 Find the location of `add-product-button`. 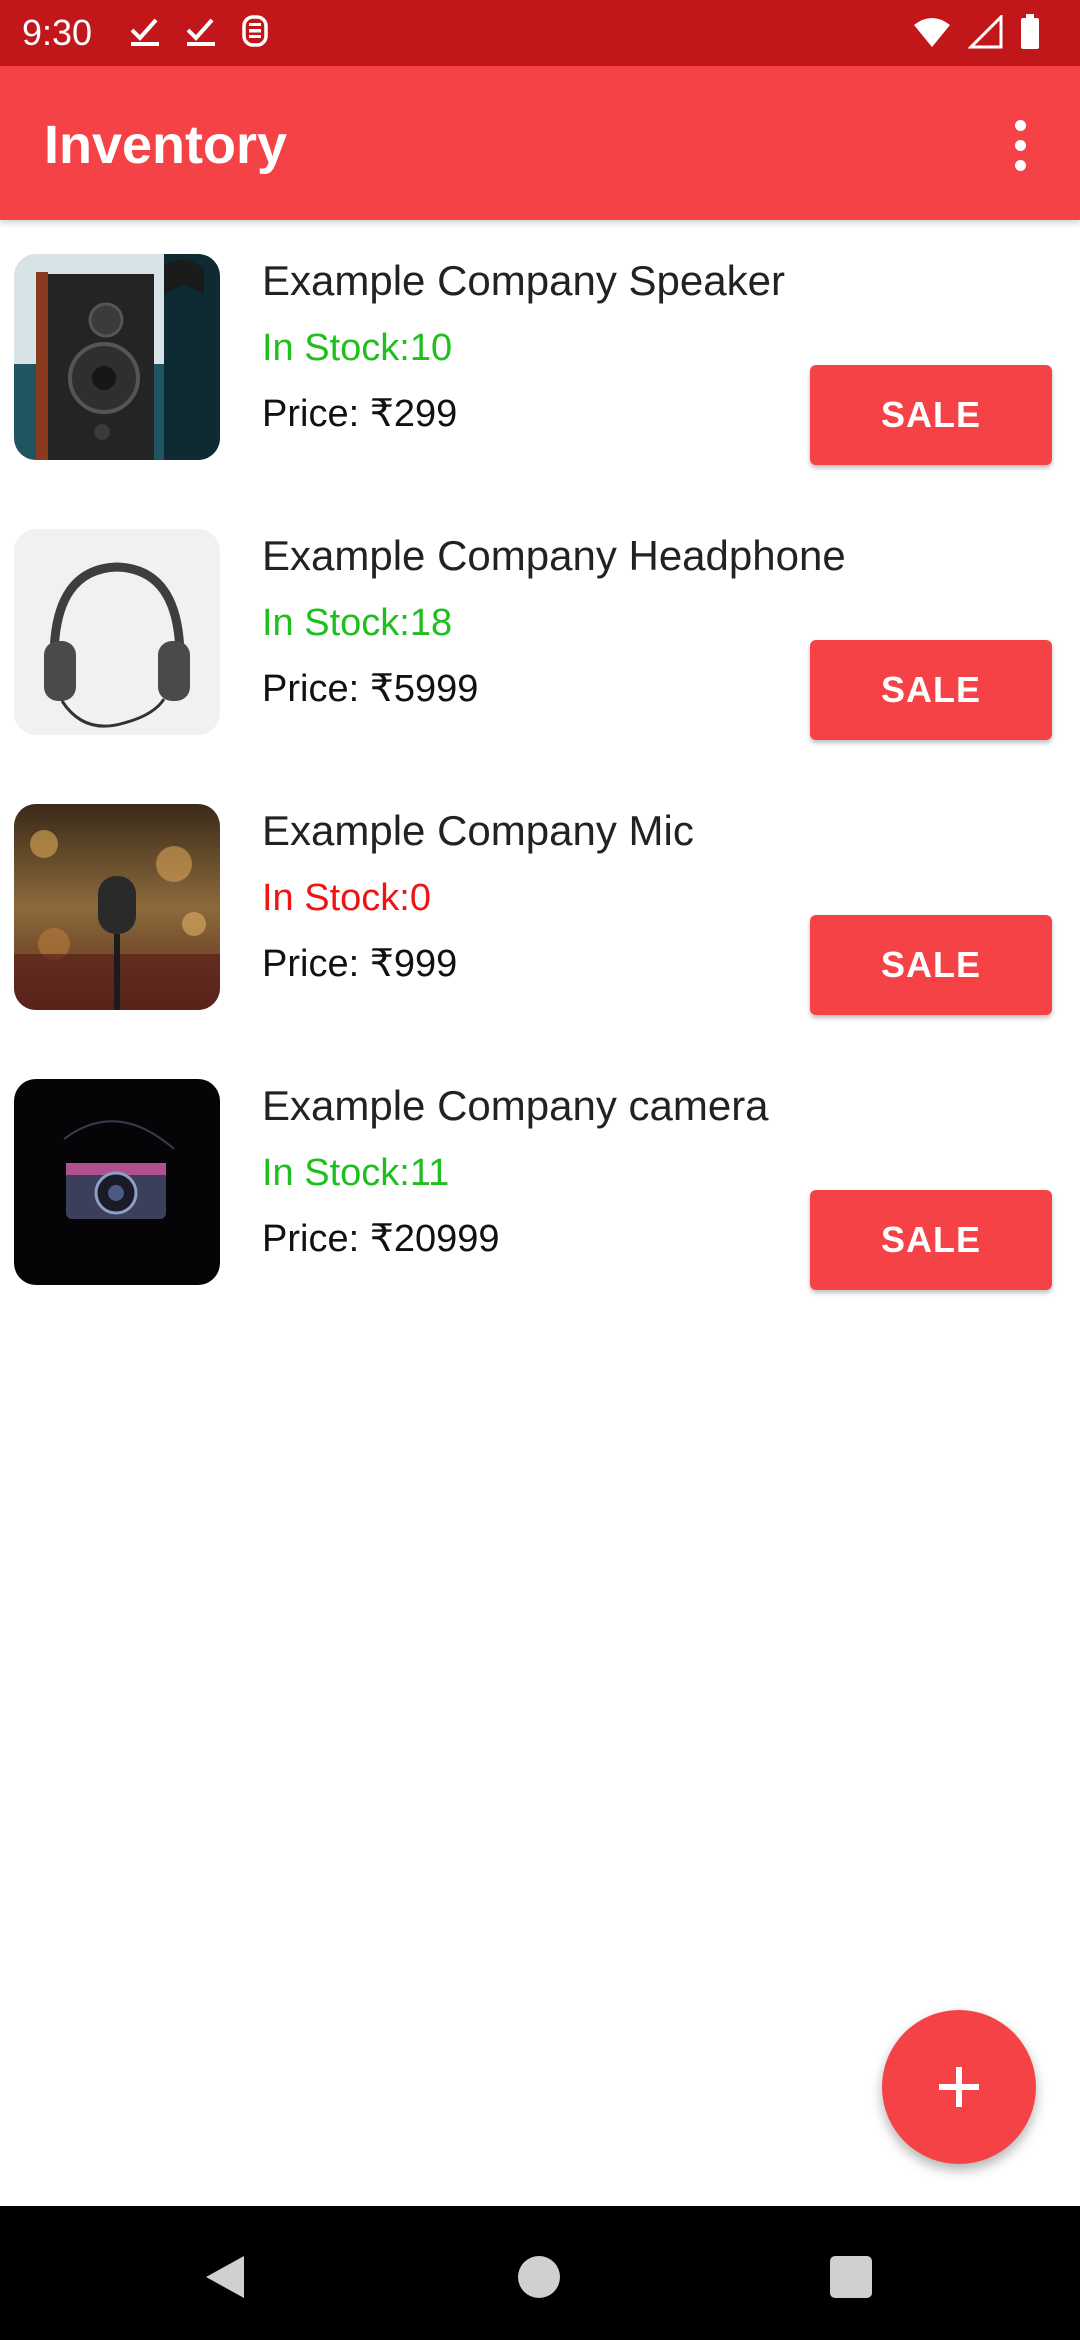

add-product-button is located at coordinates (959, 2087).